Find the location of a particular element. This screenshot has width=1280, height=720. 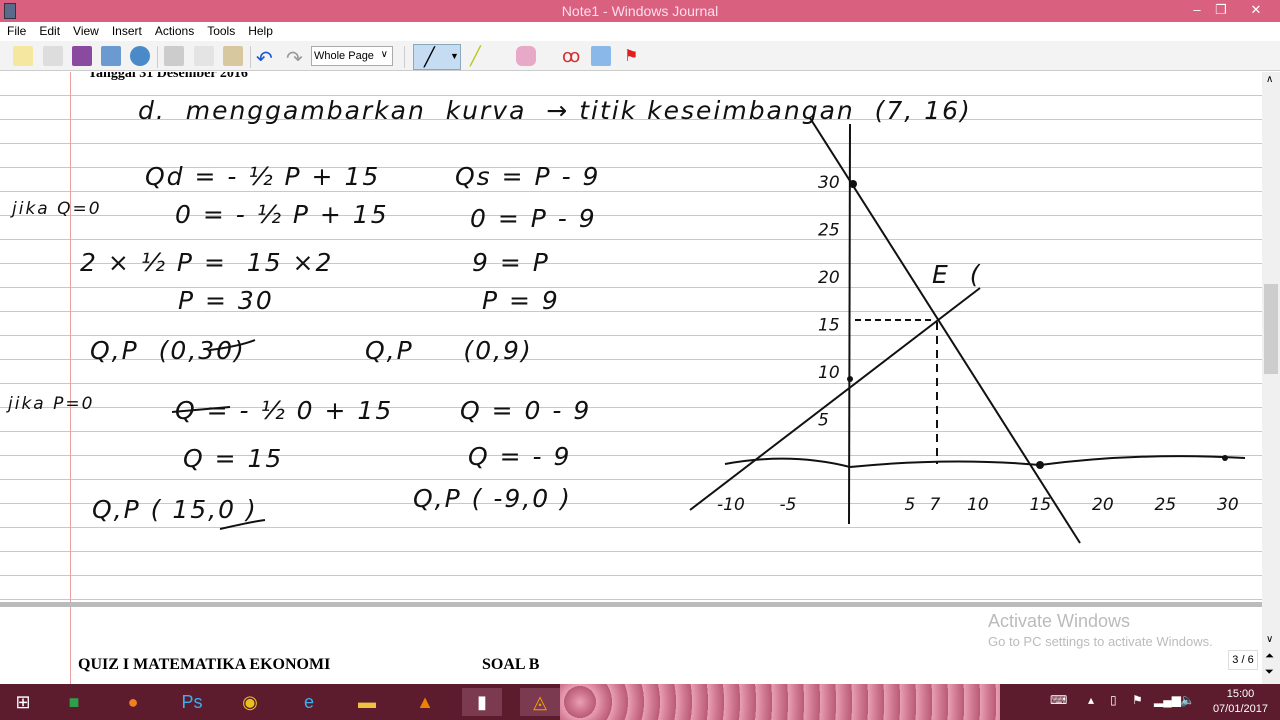

page-indicator: 3 / 6 is located at coordinates (1243, 660).